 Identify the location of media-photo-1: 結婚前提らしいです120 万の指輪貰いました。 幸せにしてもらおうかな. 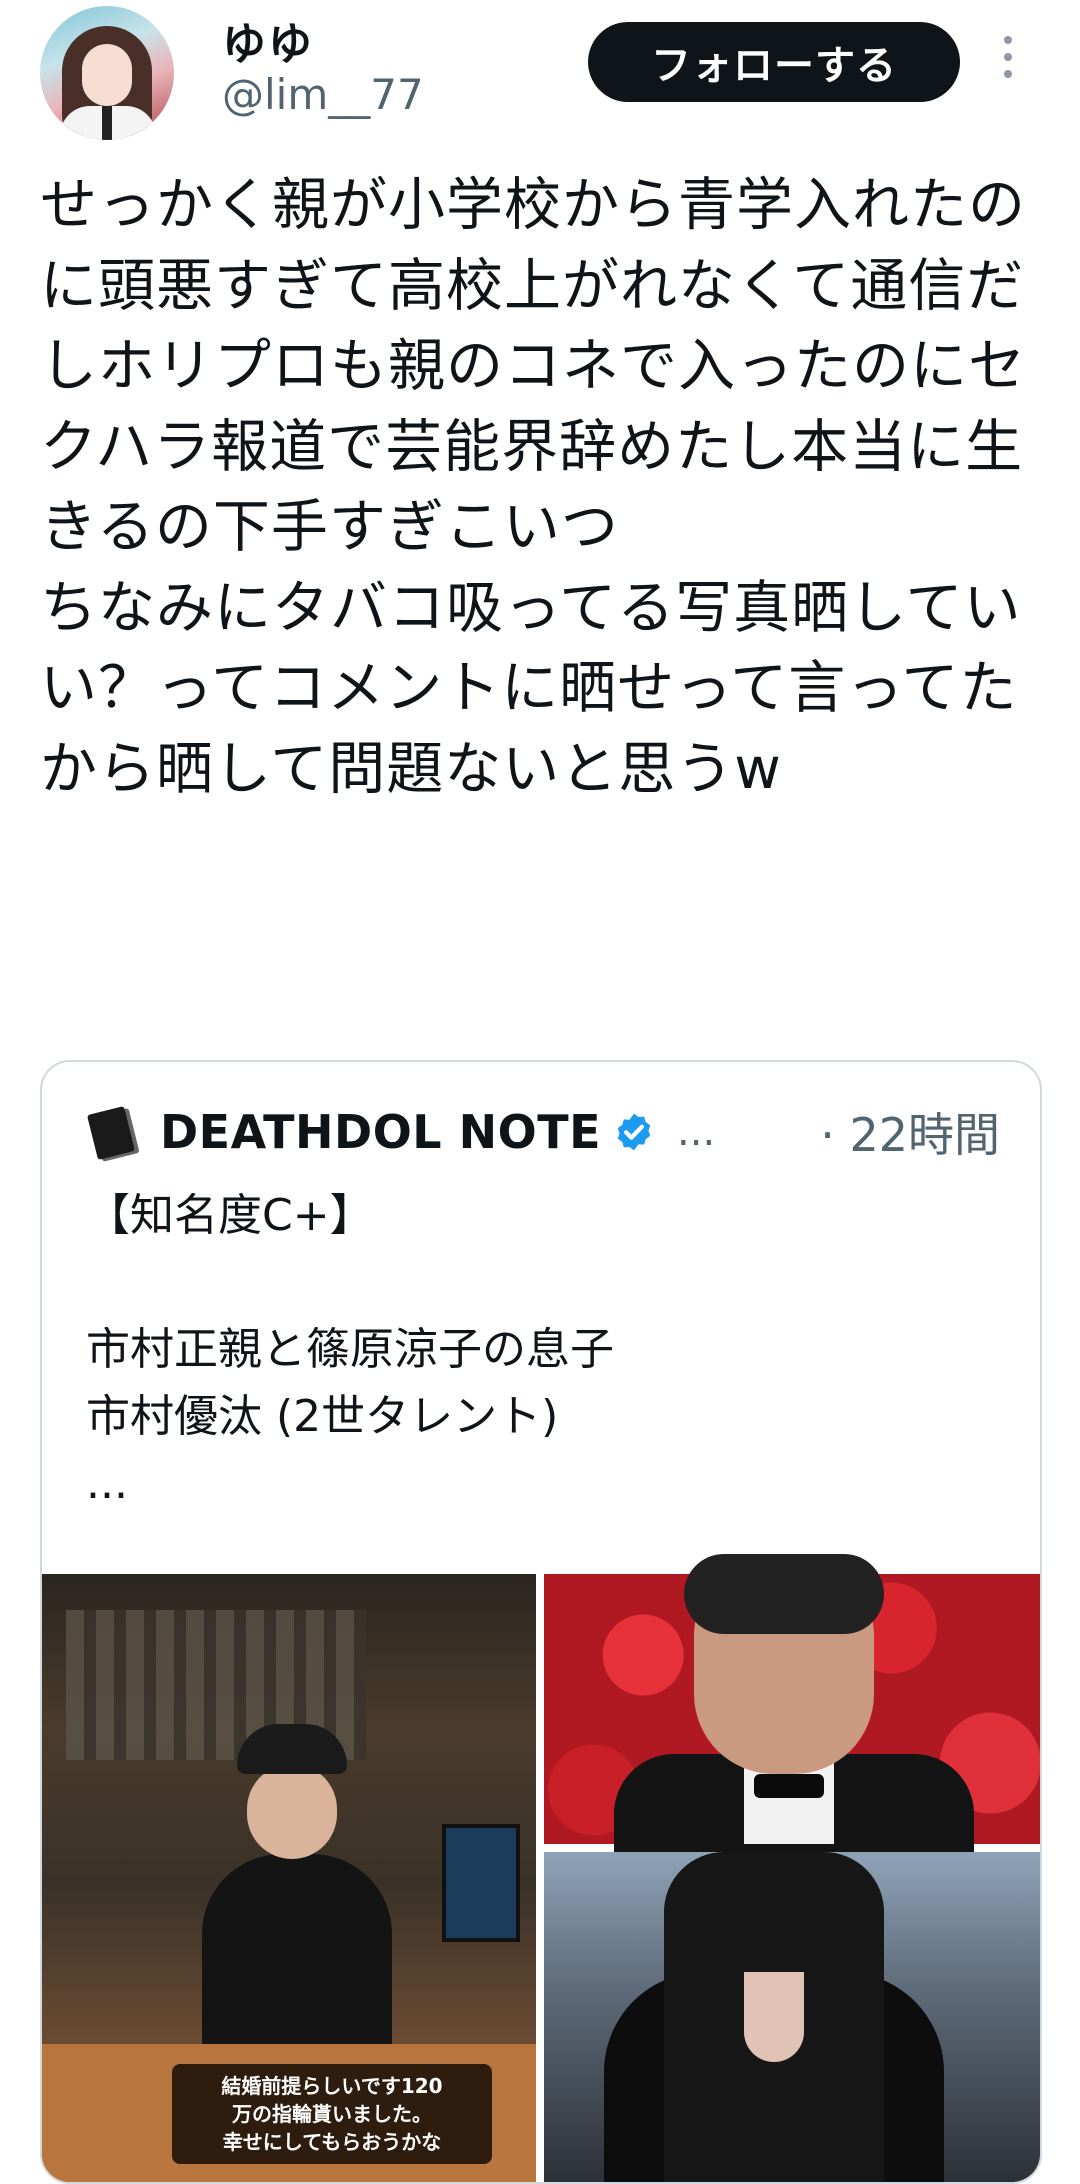
(289, 1878).